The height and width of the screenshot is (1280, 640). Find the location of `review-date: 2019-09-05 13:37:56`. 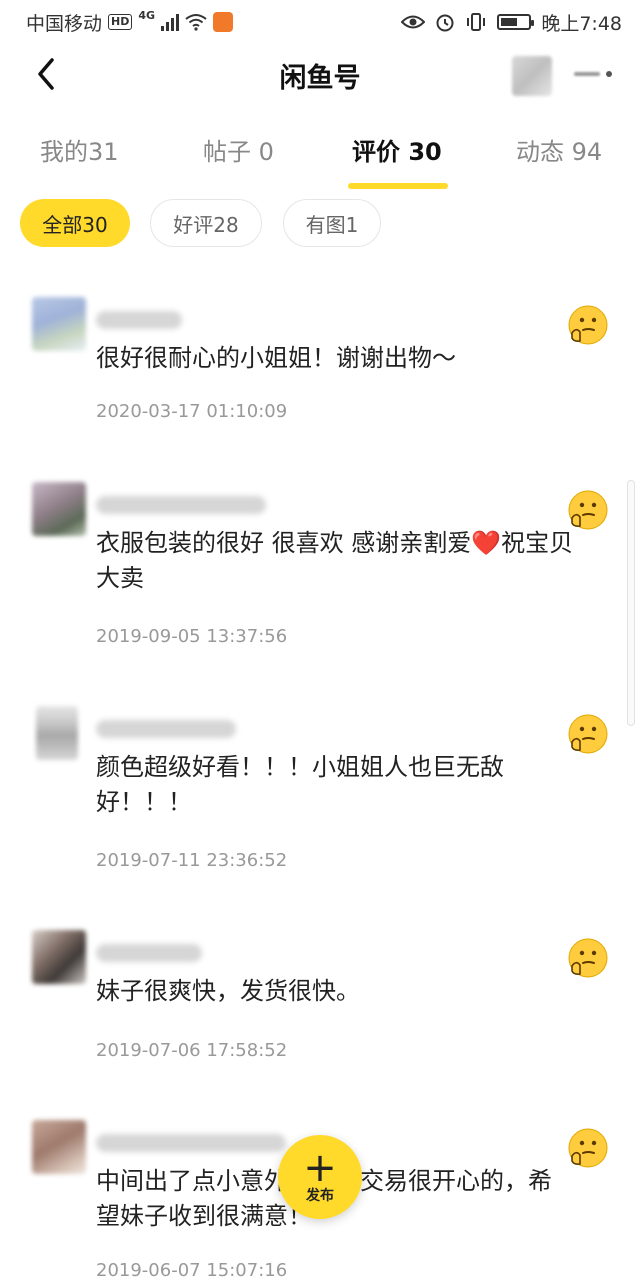

review-date: 2019-09-05 13:37:56 is located at coordinates (192, 636).